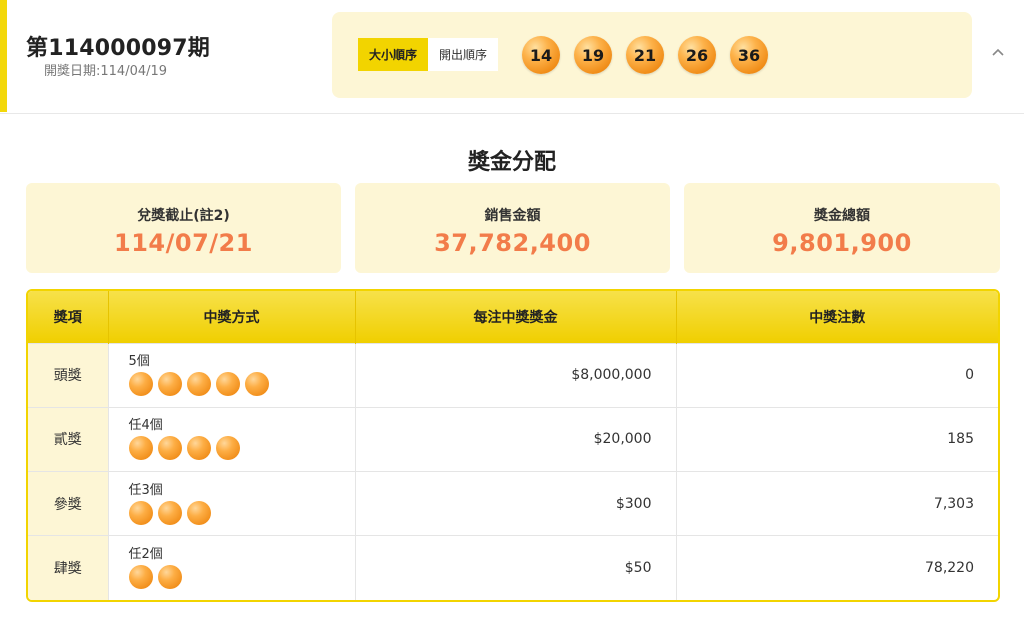 The width and height of the screenshot is (1024, 624). What do you see at coordinates (512, 228) in the screenshot?
I see `summary-sales-amount: 銷售金額 37,782,400` at bounding box center [512, 228].